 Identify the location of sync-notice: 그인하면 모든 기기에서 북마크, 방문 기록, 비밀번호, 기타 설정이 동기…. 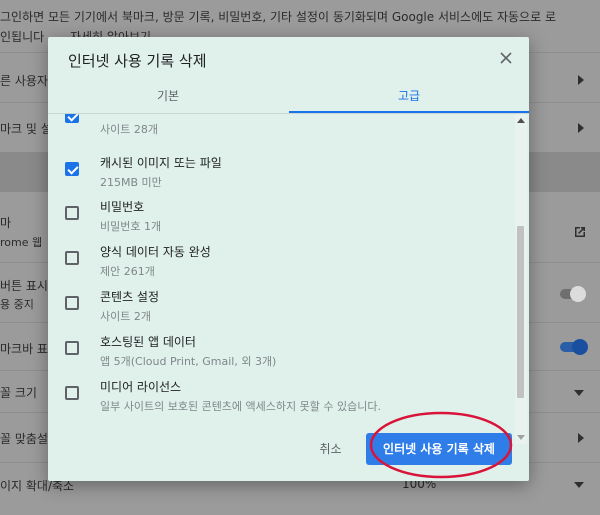
(278, 17).